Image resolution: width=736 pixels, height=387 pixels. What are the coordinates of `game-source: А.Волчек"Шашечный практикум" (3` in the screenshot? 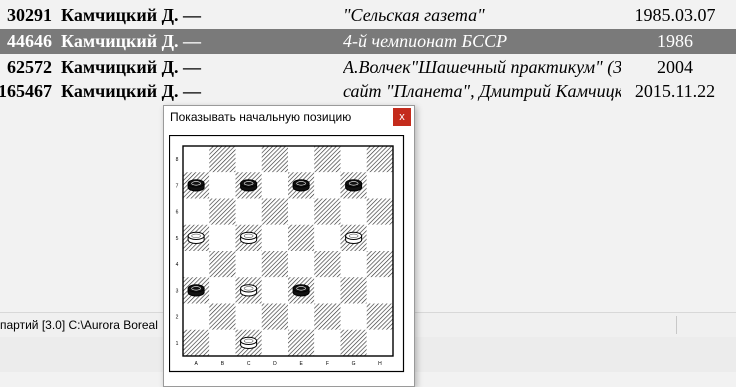 It's located at (482, 67).